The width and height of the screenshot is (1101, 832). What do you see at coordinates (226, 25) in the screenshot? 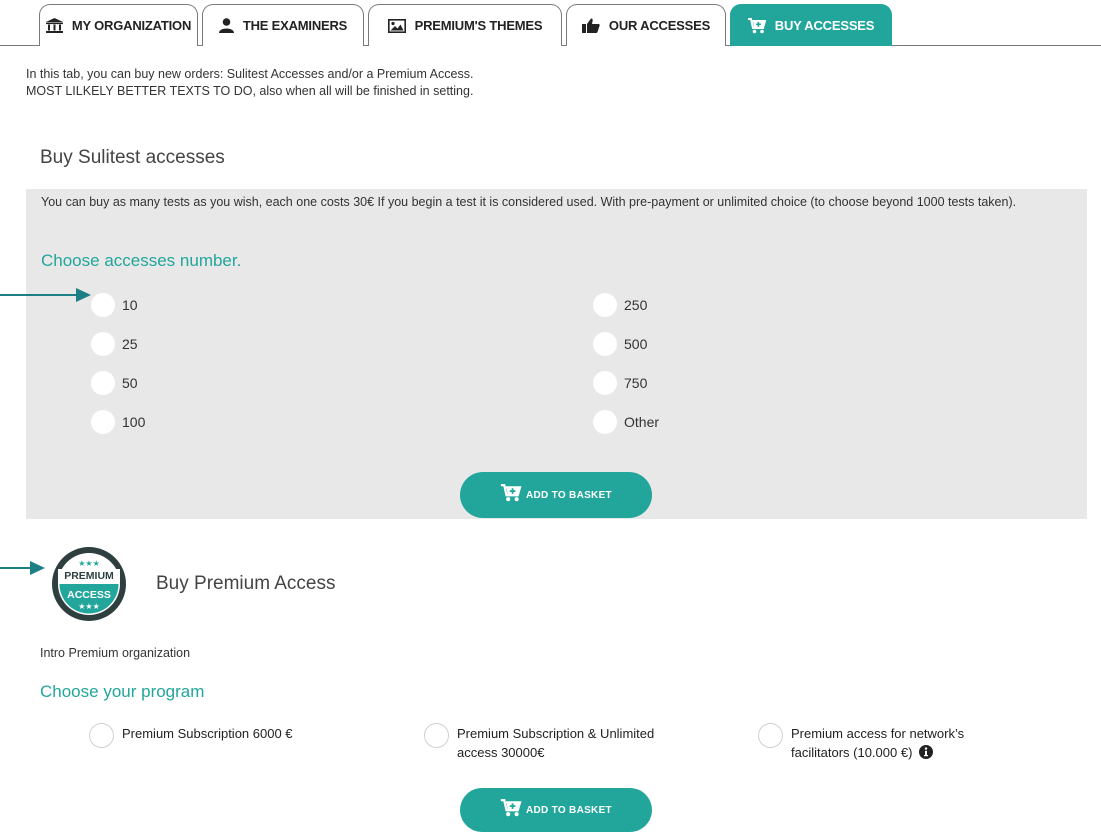
I see `user-icon` at bounding box center [226, 25].